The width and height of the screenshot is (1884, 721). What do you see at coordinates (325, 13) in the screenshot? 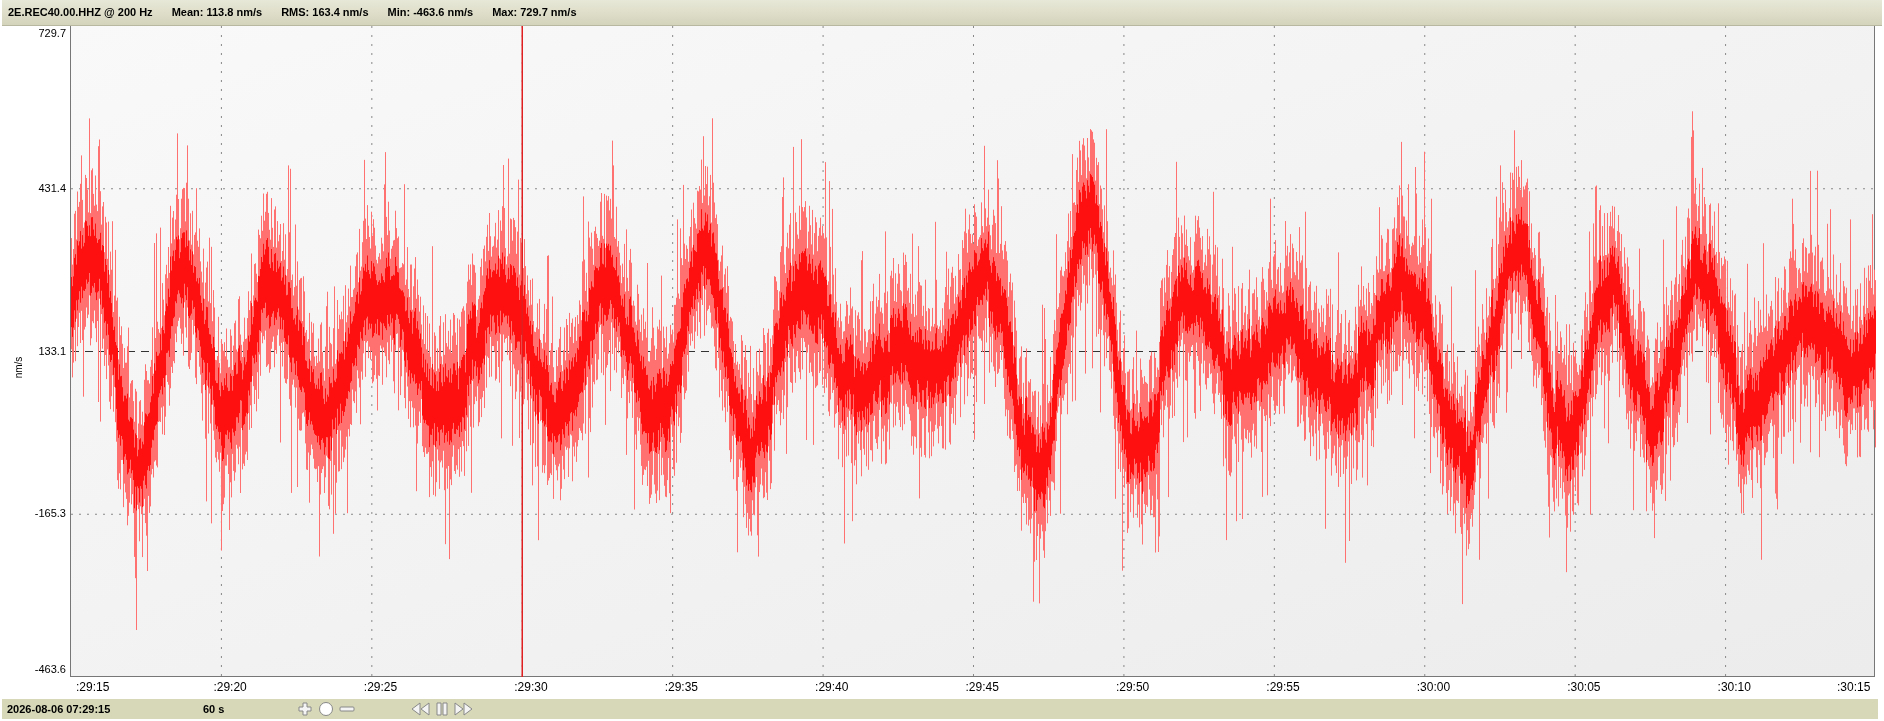
I see `stat-label: RMS: 163.4 nm/s` at bounding box center [325, 13].